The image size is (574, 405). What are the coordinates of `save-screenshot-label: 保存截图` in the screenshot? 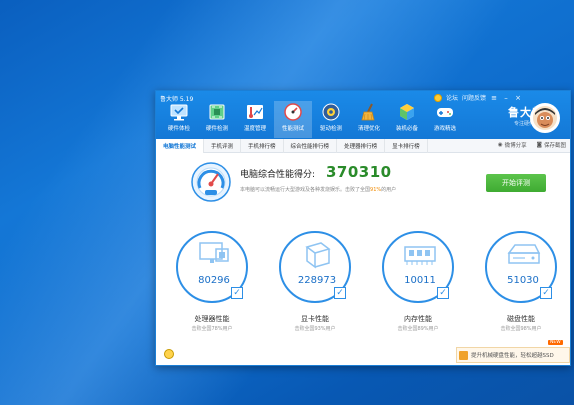 It's located at (554, 146).